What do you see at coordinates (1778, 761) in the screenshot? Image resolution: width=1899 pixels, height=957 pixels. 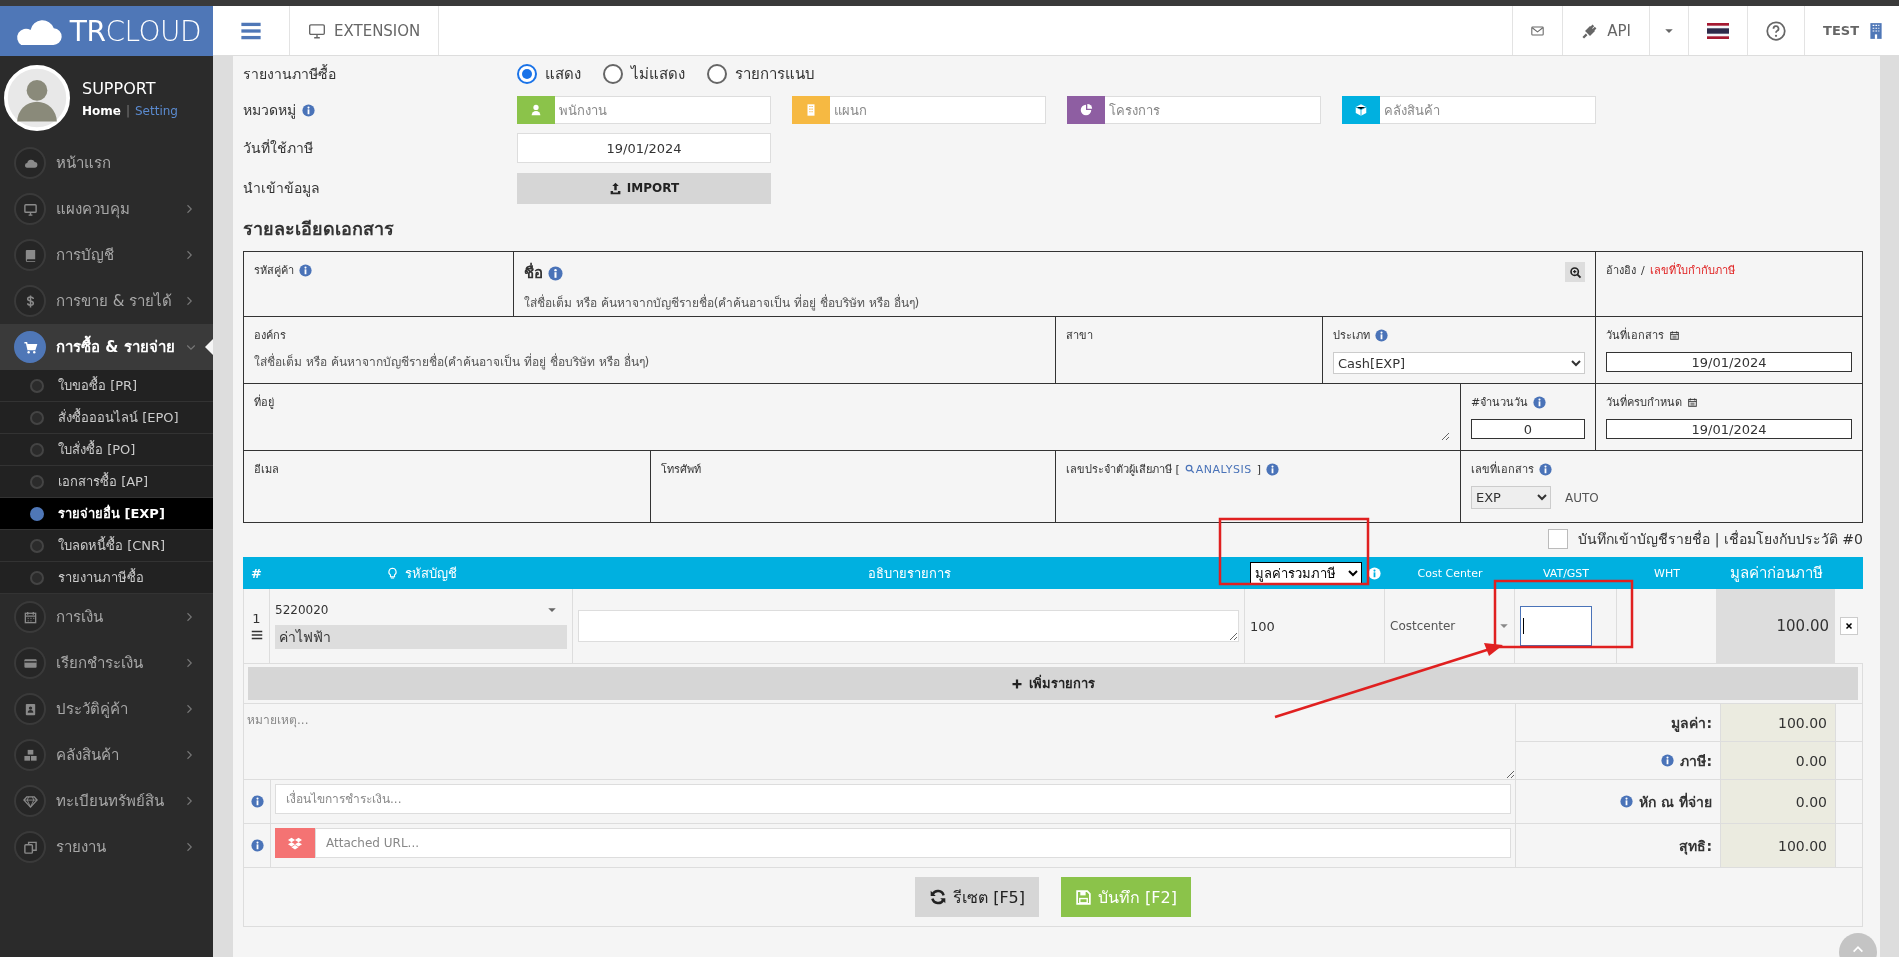 I see `summary-value: 0.00` at bounding box center [1778, 761].